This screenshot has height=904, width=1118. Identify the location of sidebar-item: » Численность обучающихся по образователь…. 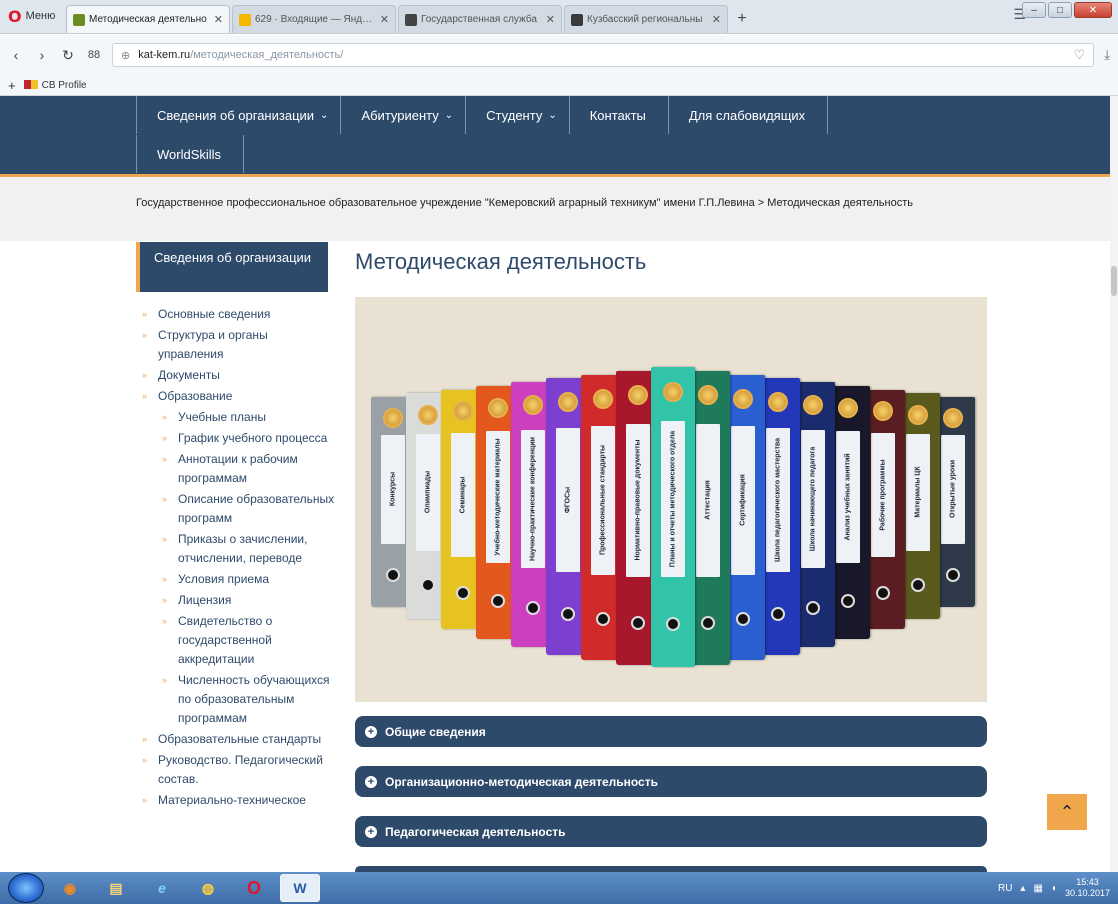
(236, 699).